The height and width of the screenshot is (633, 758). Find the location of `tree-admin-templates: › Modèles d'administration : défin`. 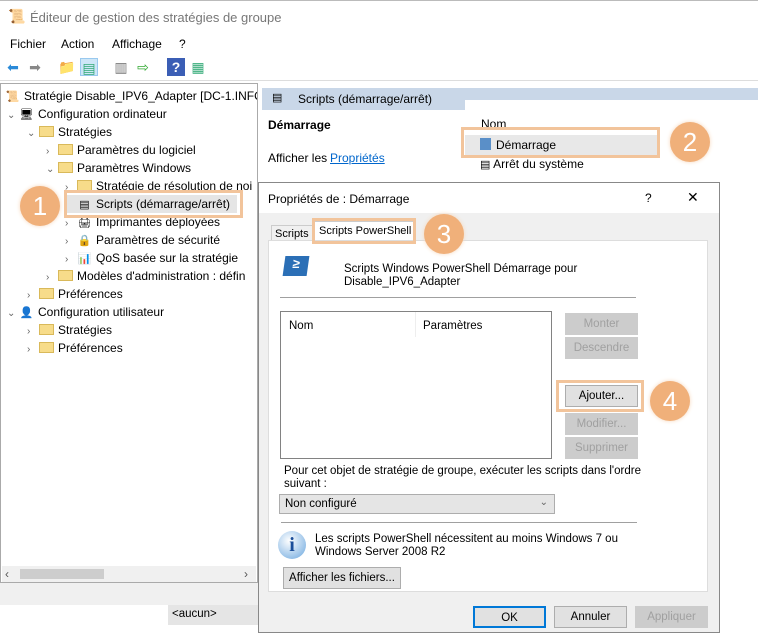

tree-admin-templates: › Modèles d'administration : défin is located at coordinates (145, 276).